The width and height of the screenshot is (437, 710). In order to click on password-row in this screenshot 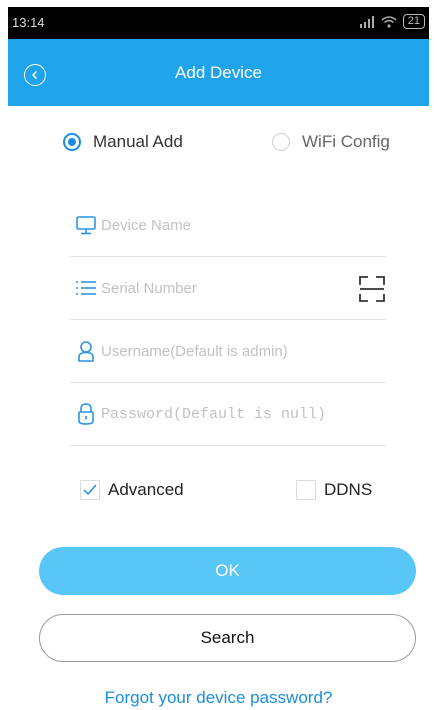, I will do `click(227, 414)`.